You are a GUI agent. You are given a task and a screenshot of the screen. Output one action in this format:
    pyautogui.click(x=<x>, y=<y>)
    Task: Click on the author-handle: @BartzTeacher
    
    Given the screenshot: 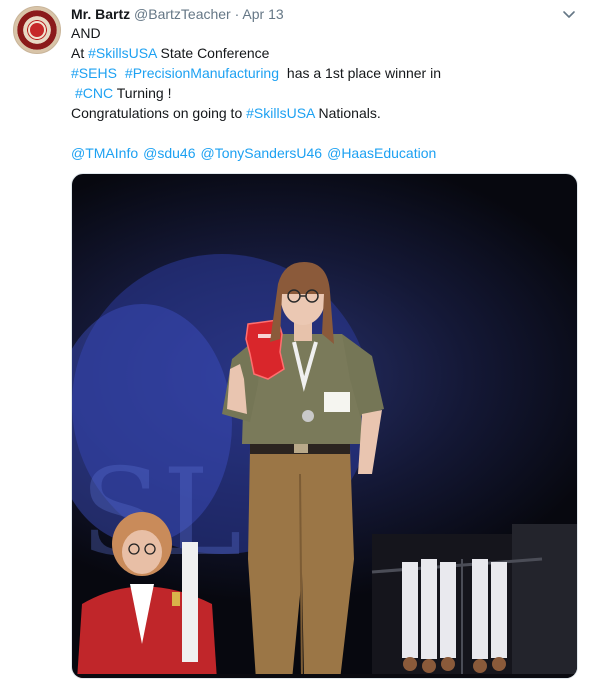 What is the action you would take?
    pyautogui.click(x=182, y=14)
    